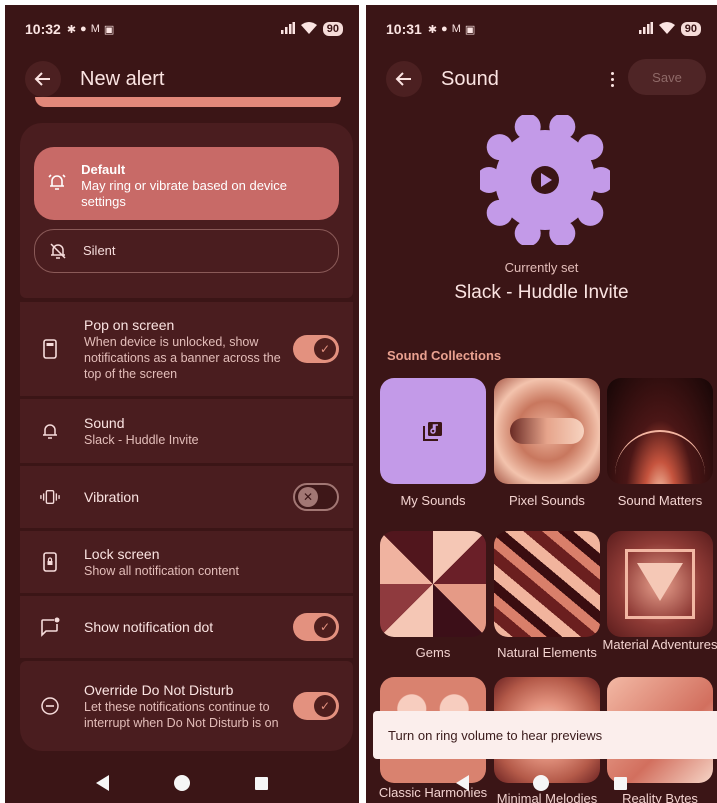 The height and width of the screenshot is (803, 717). What do you see at coordinates (182, 79) in the screenshot?
I see `app-bar: New alert` at bounding box center [182, 79].